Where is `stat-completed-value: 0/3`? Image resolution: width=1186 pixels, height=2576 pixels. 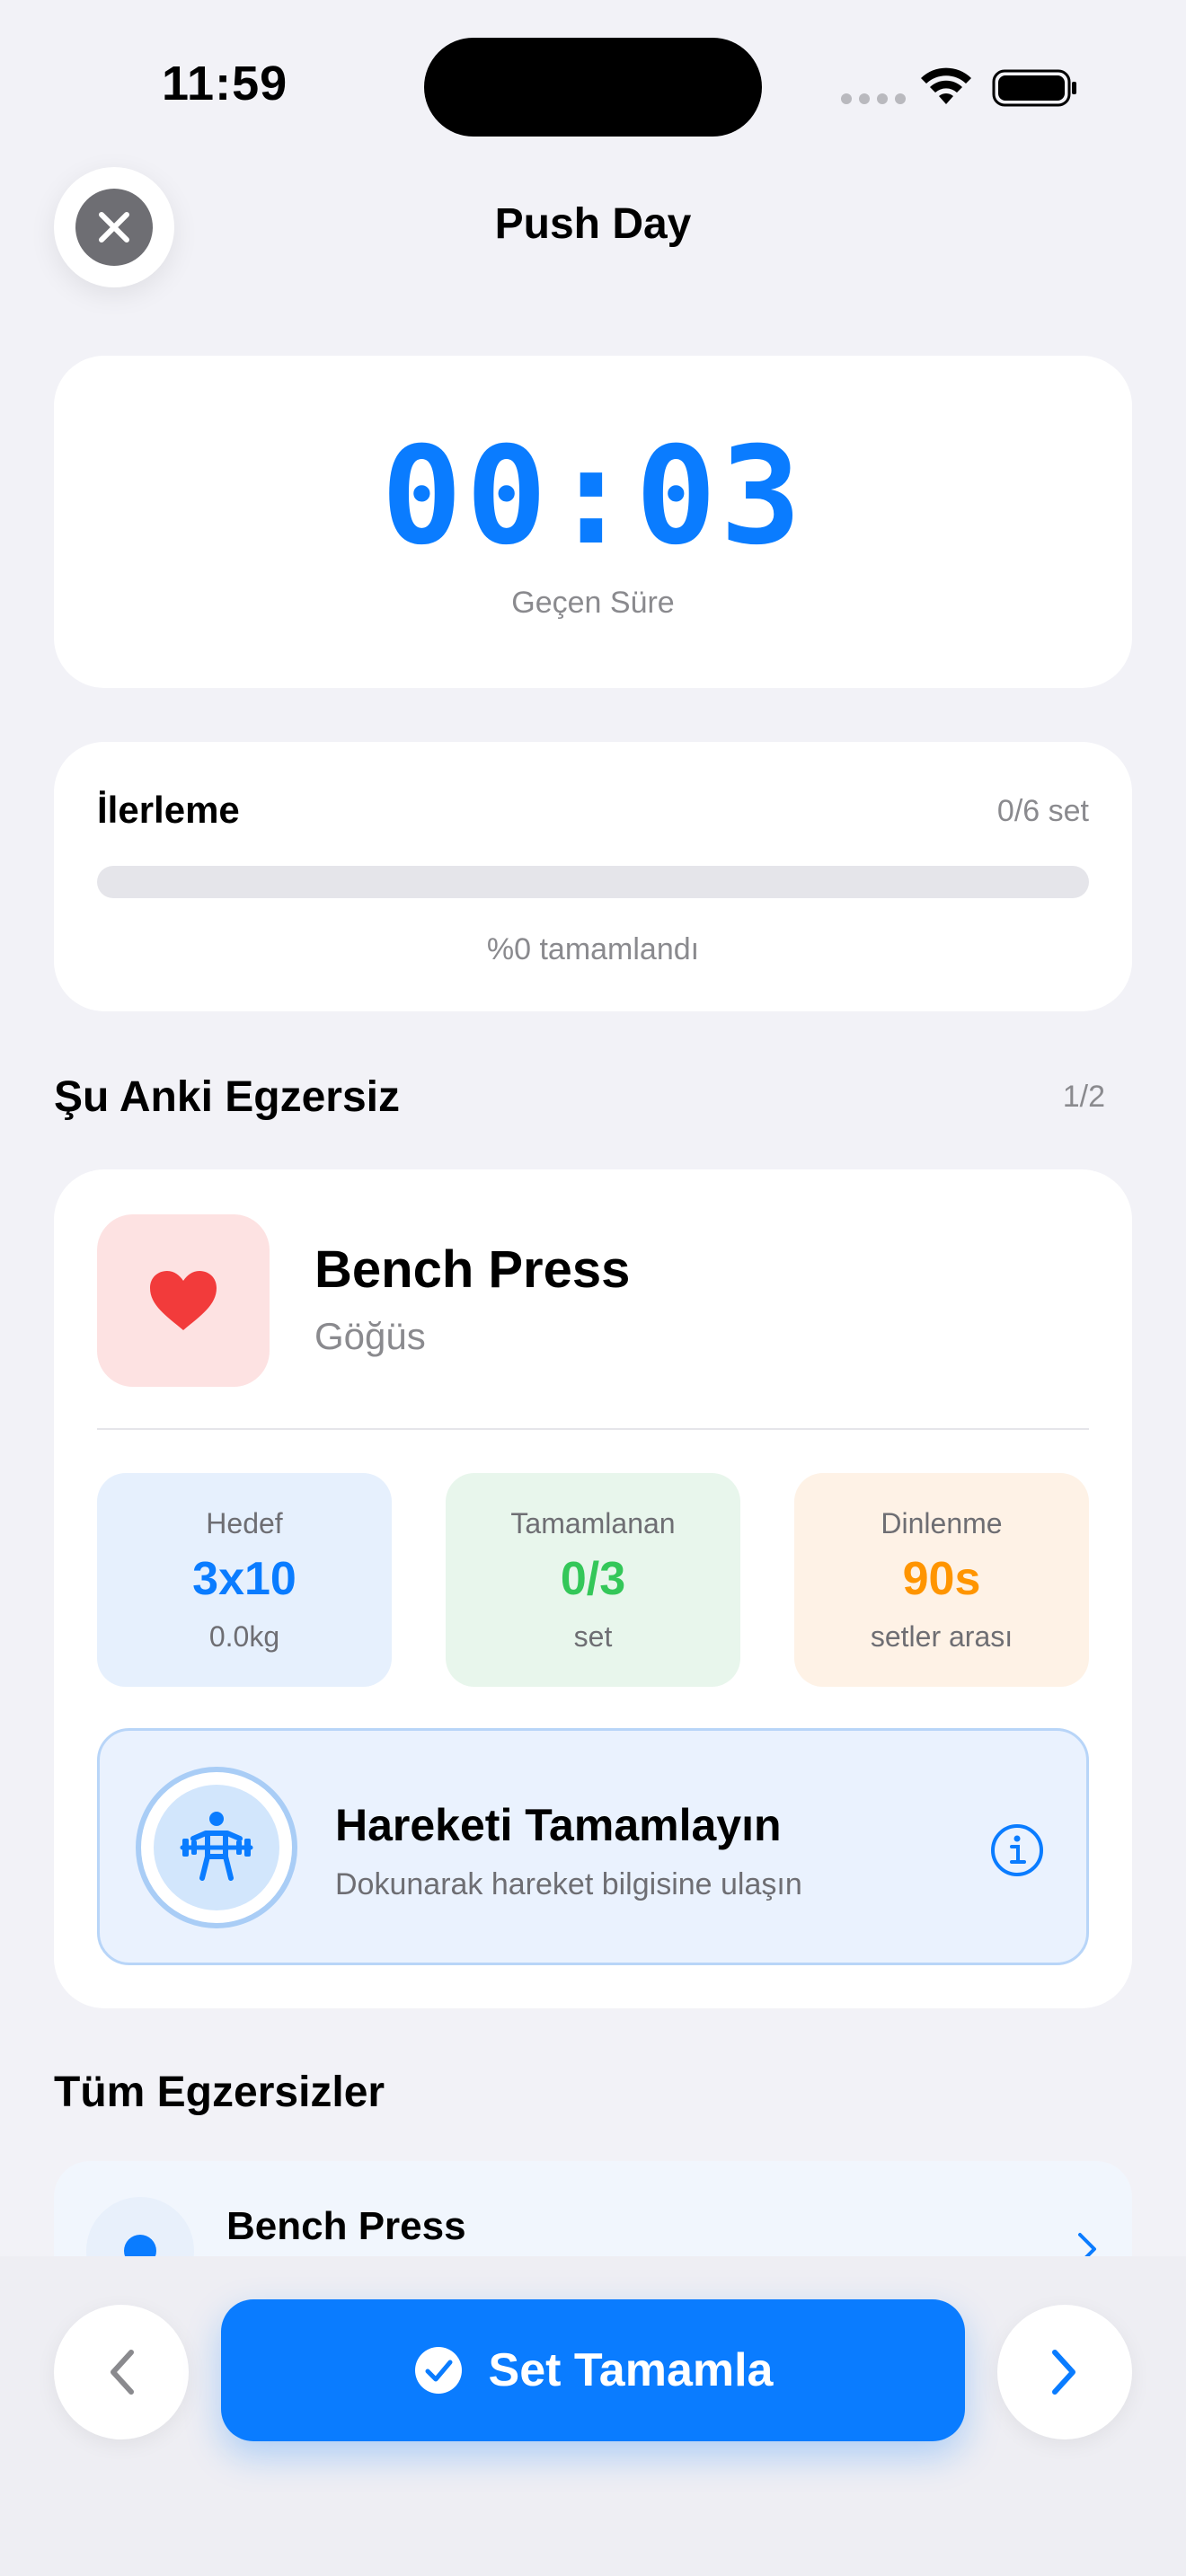
stat-completed-value: 0/3 is located at coordinates (593, 1579).